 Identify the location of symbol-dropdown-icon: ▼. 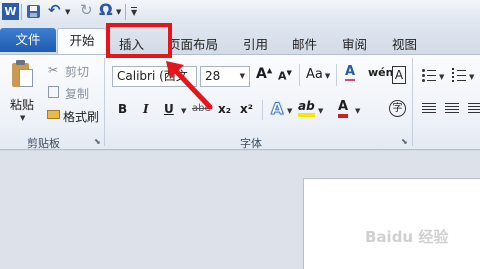
(118, 12).